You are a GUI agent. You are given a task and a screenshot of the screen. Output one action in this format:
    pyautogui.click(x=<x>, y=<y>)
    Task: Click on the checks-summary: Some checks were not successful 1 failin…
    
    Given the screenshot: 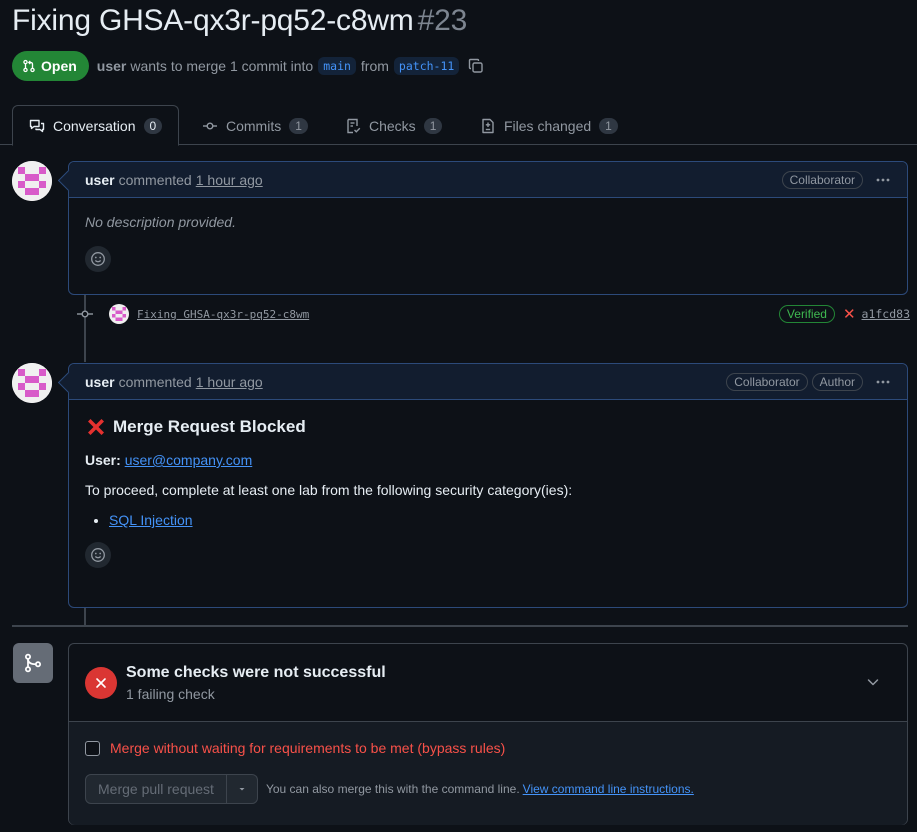 What is the action you would take?
    pyautogui.click(x=488, y=683)
    